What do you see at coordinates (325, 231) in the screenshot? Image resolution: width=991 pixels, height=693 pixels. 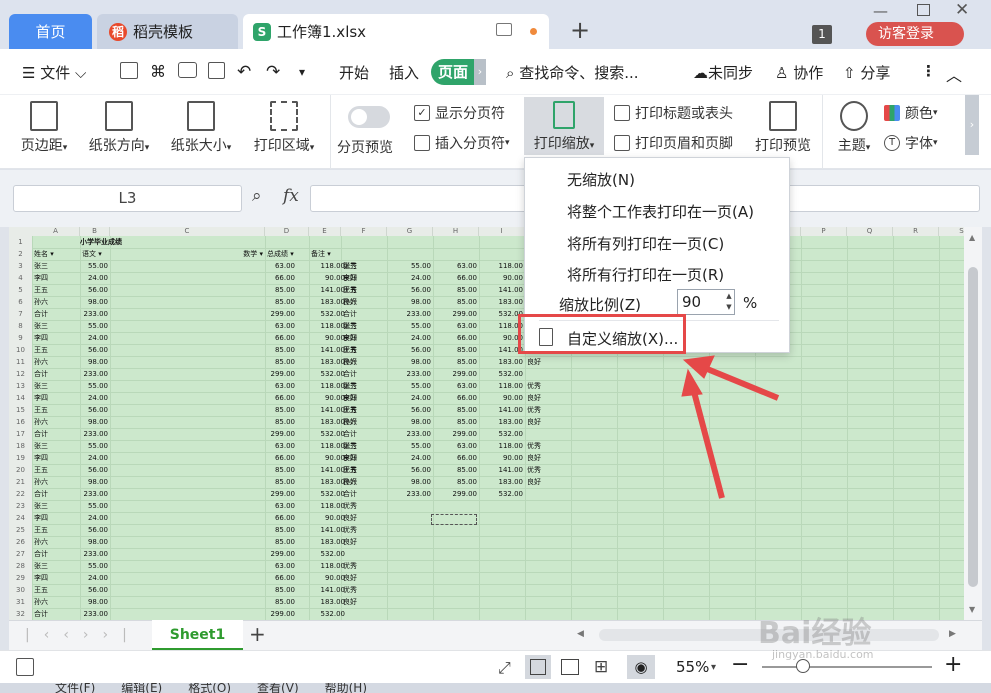 I see `column-header: E` at bounding box center [325, 231].